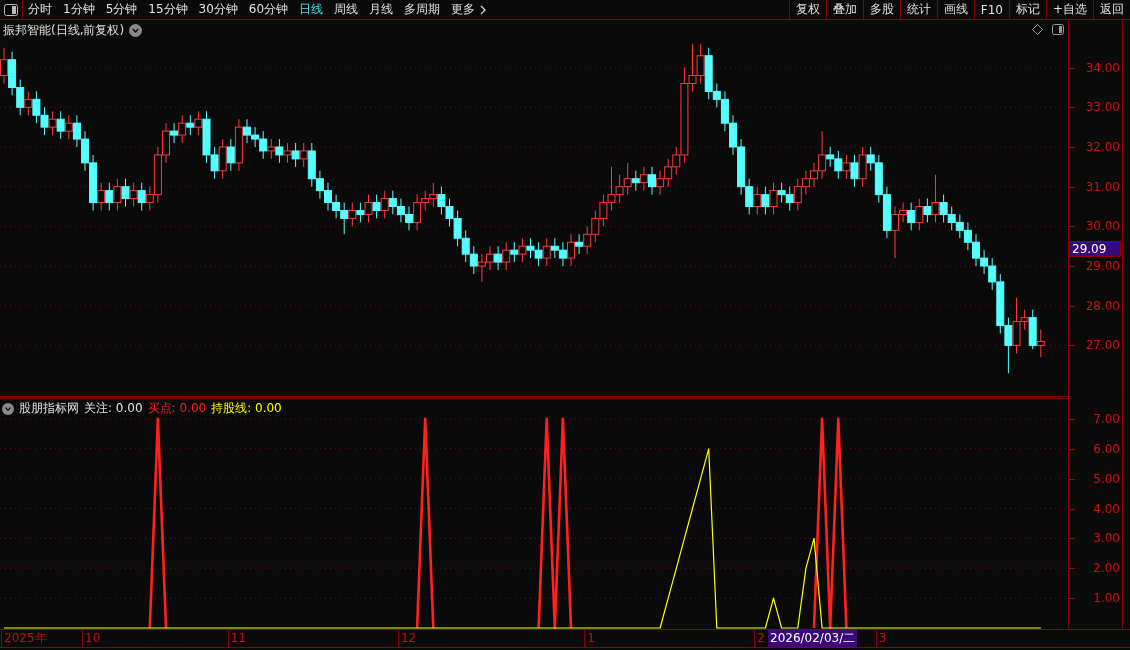 The height and width of the screenshot is (650, 1130). Describe the element at coordinates (237, 638) in the screenshot. I see `date-label: 11` at that location.